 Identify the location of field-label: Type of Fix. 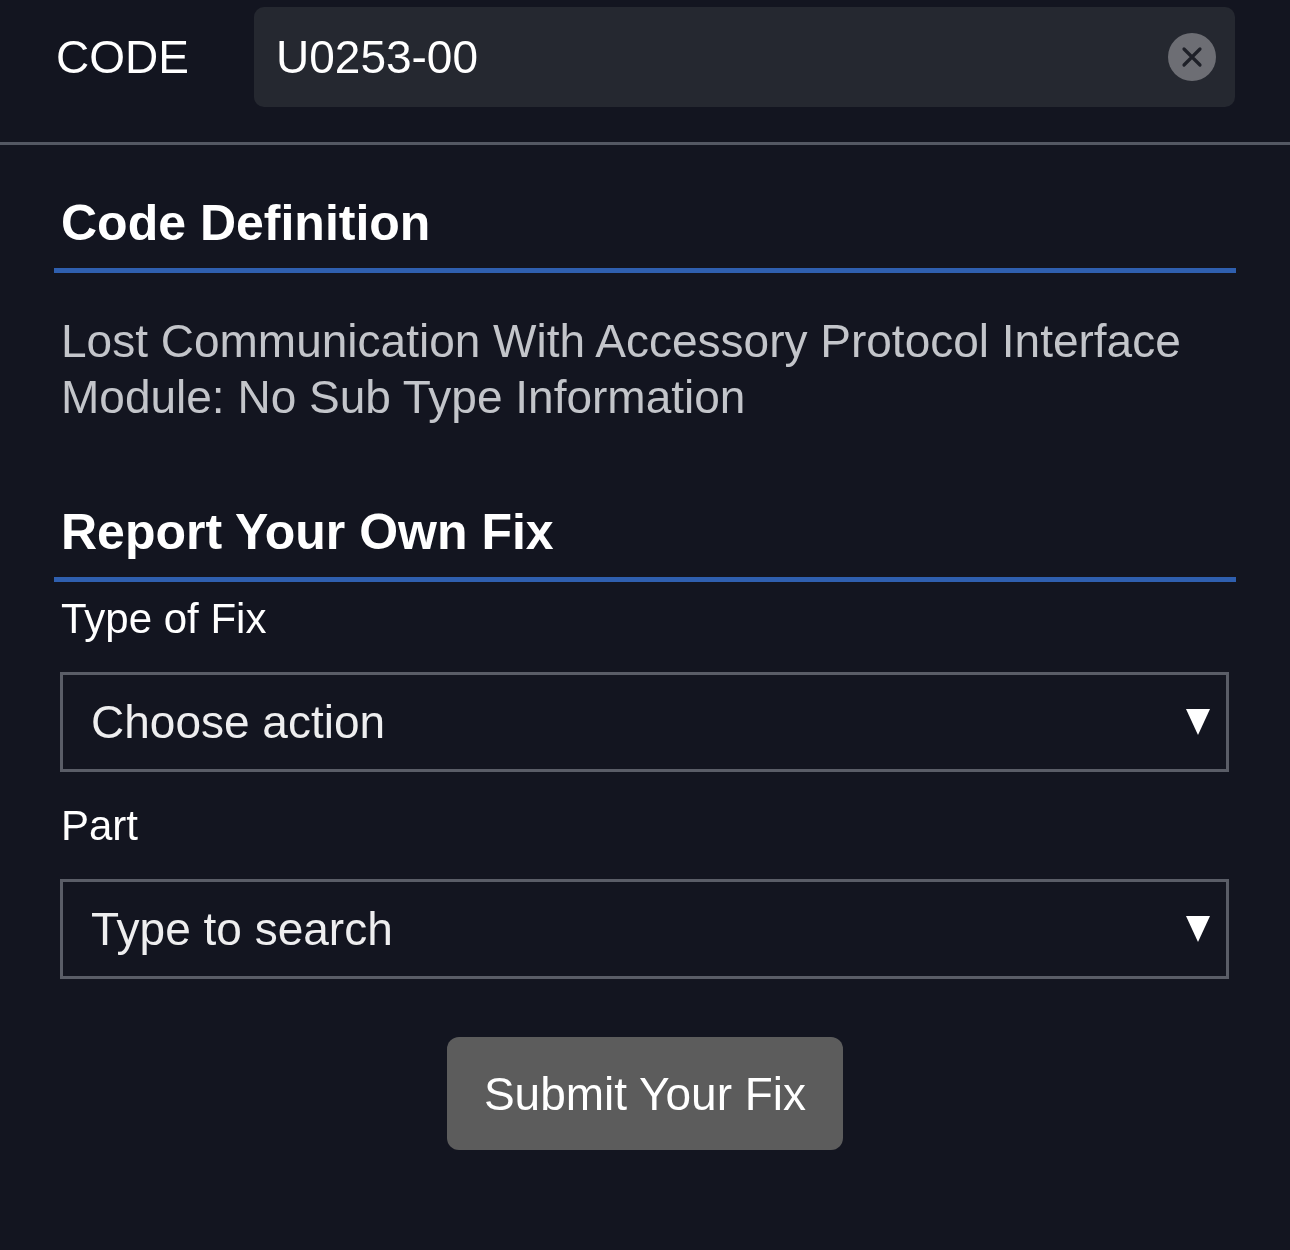
(164, 619).